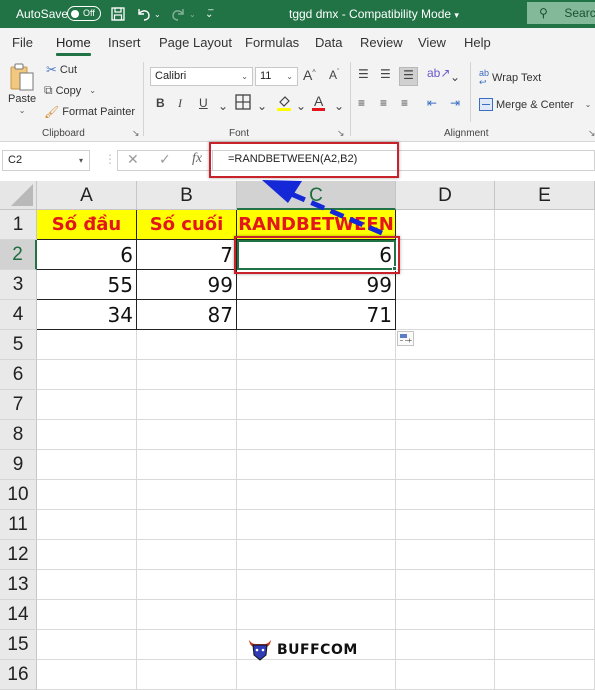 The height and width of the screenshot is (690, 595). What do you see at coordinates (18, 615) in the screenshot?
I see `row-header-14: 14` at bounding box center [18, 615].